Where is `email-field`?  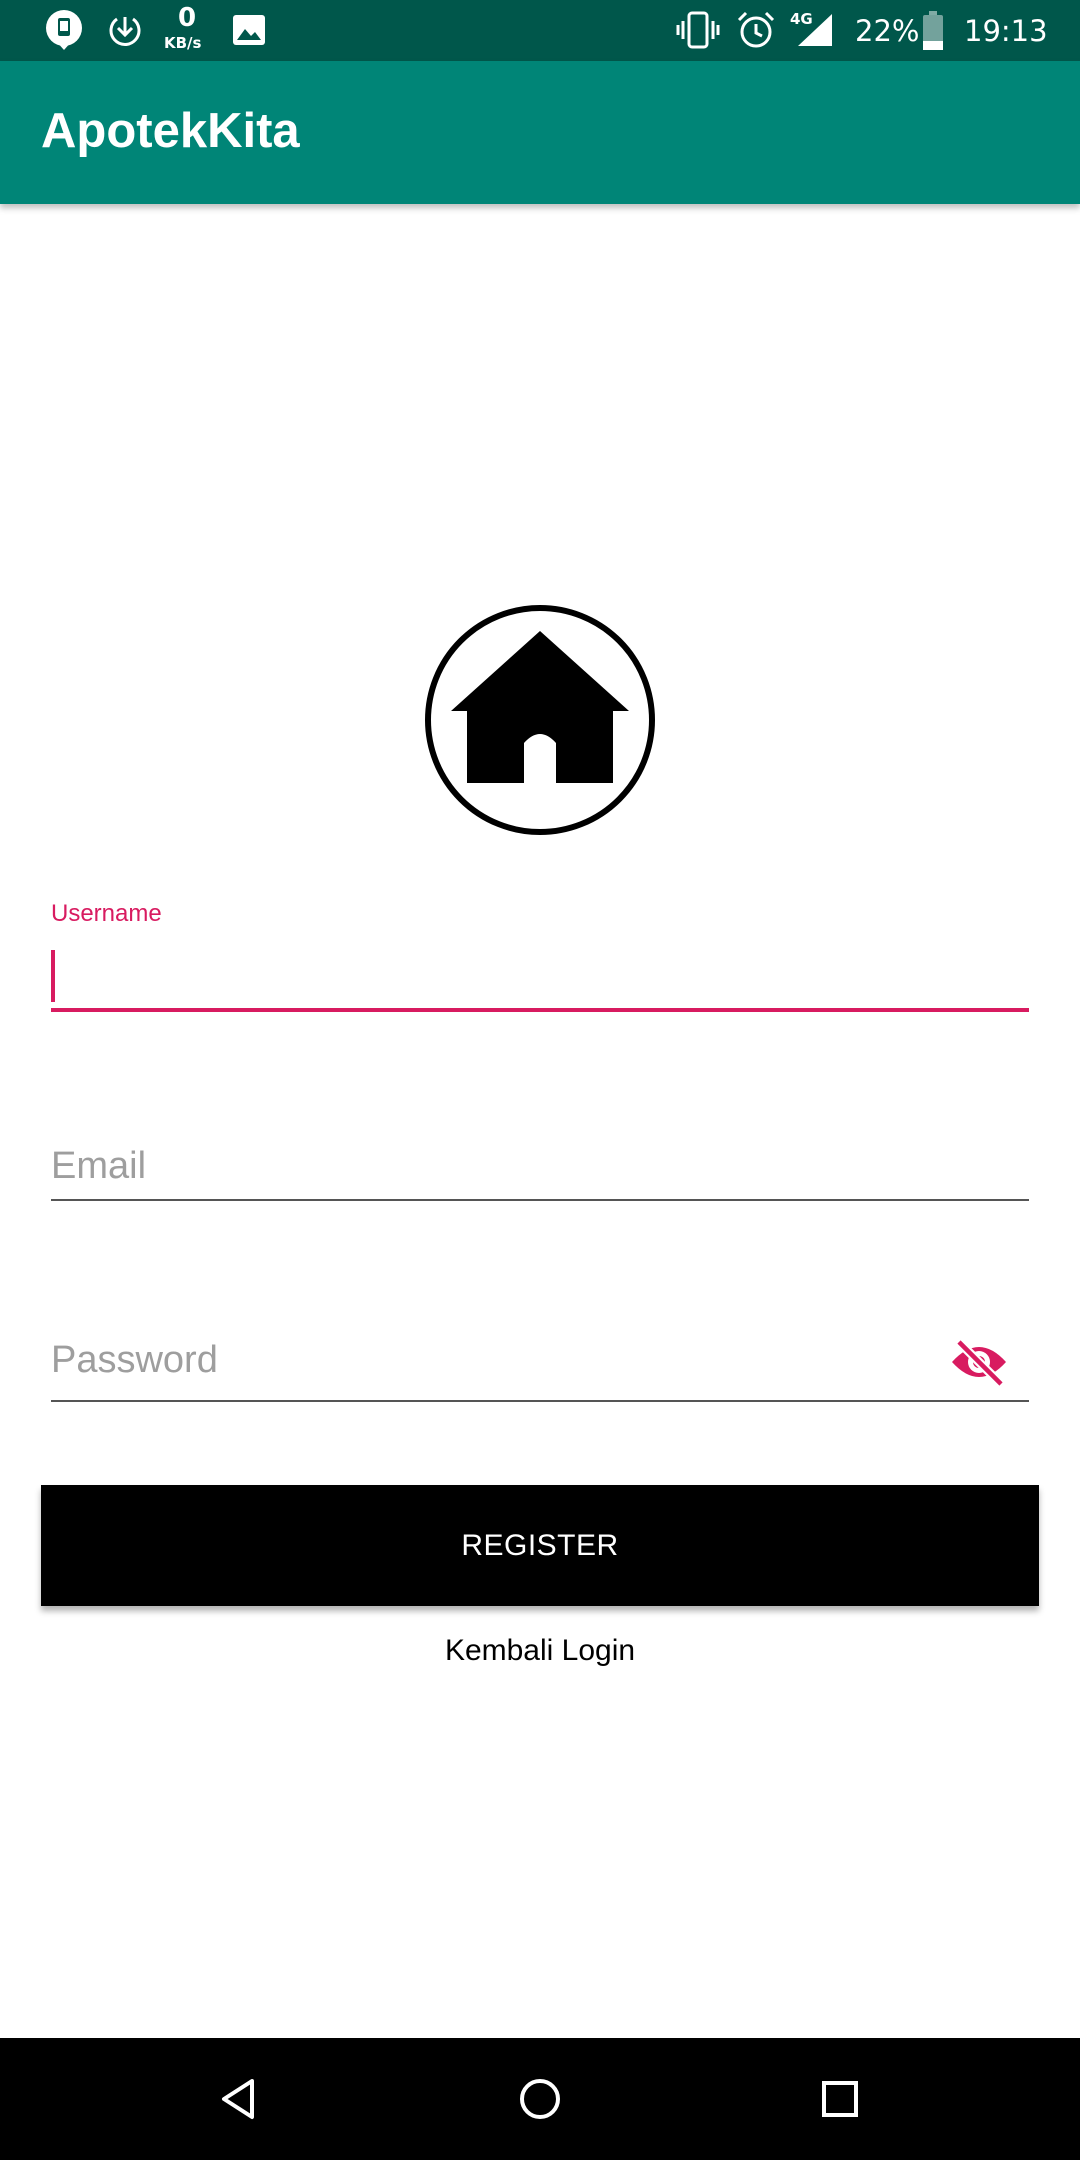 email-field is located at coordinates (540, 1165).